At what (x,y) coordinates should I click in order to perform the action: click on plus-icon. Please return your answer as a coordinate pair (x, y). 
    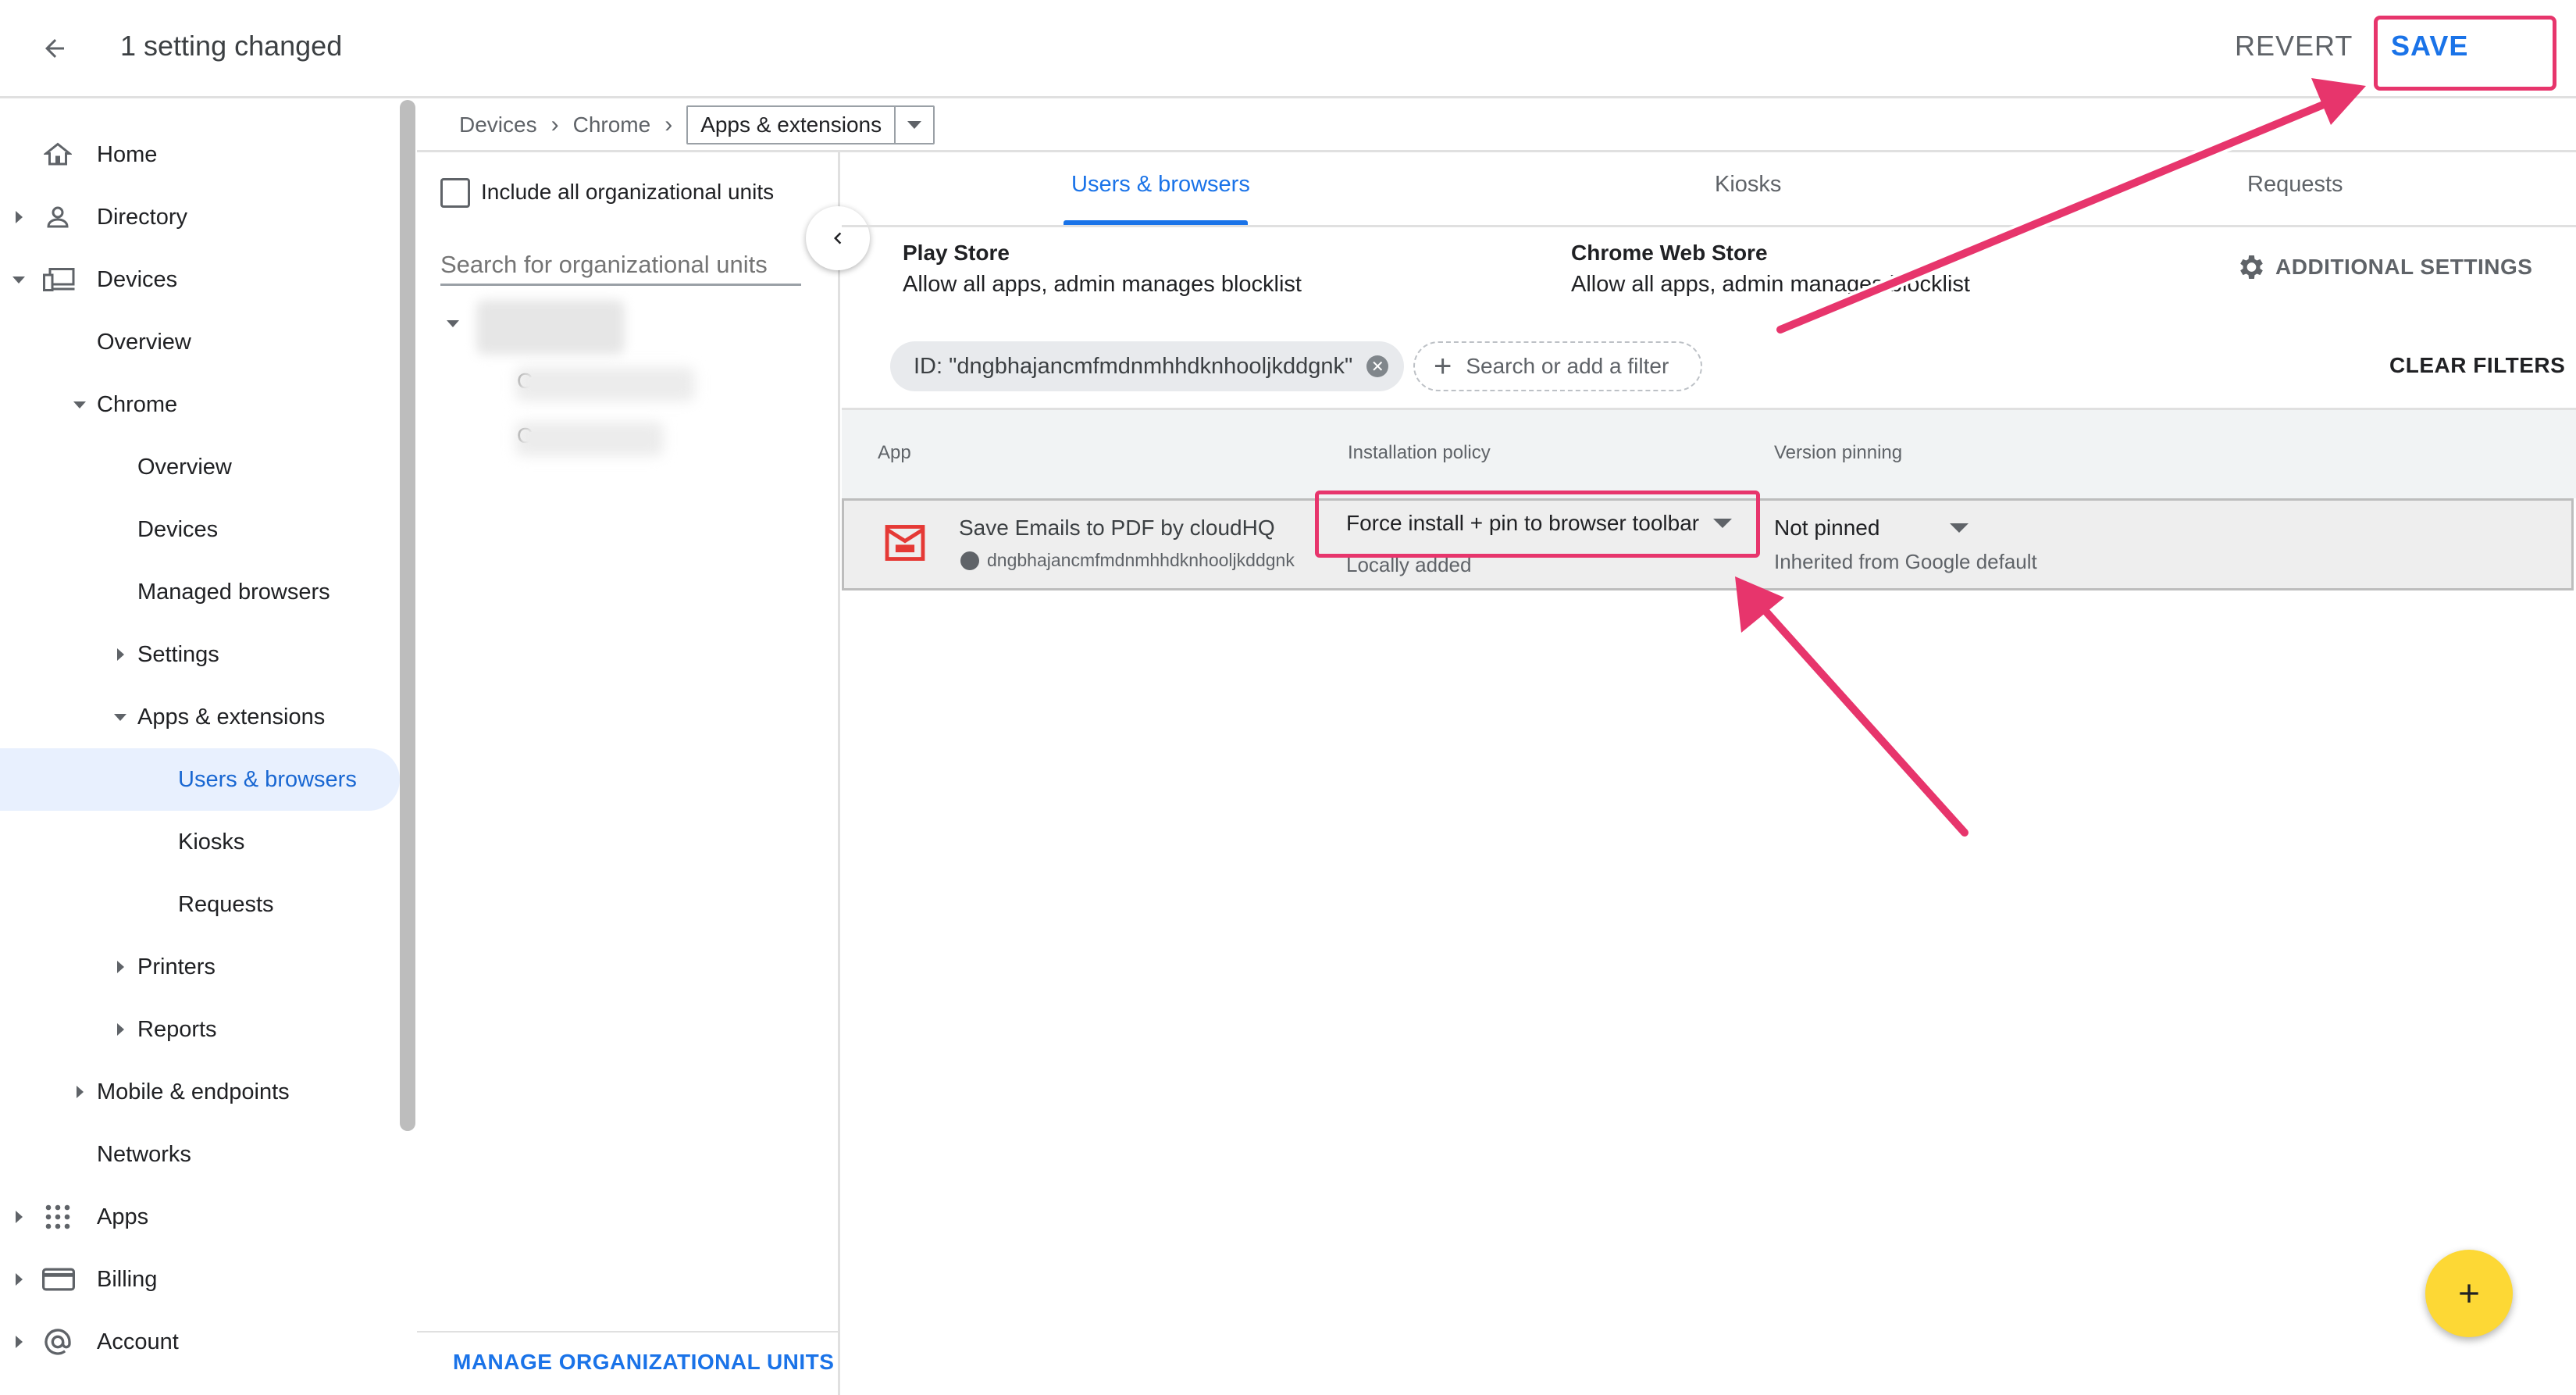
    Looking at the image, I should click on (2469, 1293).